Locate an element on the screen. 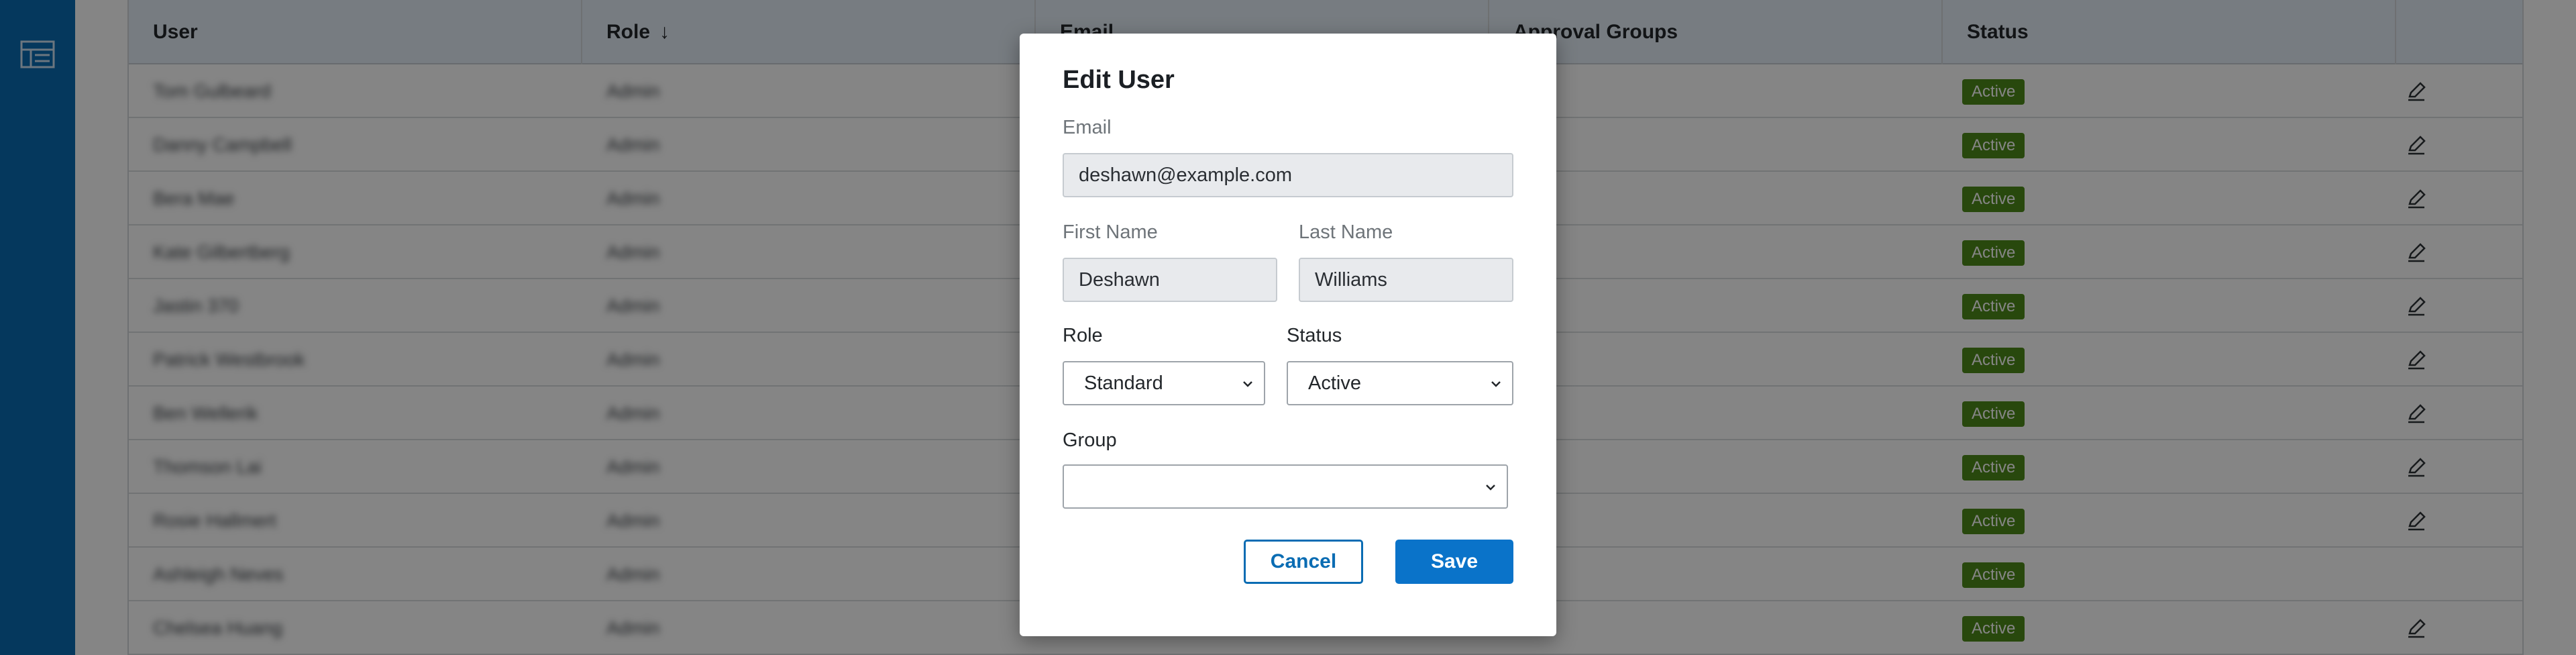 This screenshot has width=2576, height=655. status-select: Active is located at coordinates (1400, 383).